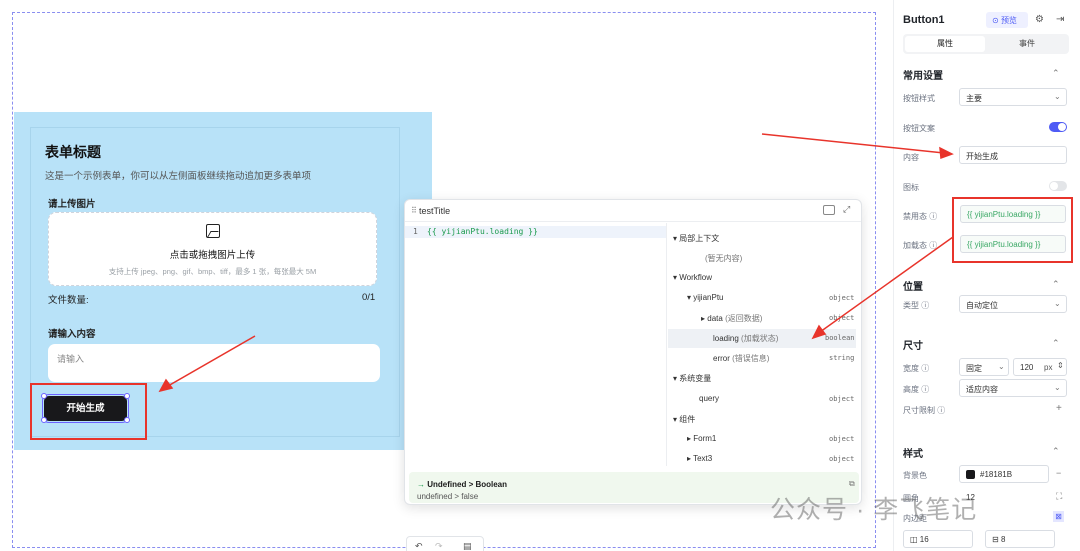 The height and width of the screenshot is (551, 1080). What do you see at coordinates (1004, 474) in the screenshot?
I see `bg-color-input: #18181B` at bounding box center [1004, 474].